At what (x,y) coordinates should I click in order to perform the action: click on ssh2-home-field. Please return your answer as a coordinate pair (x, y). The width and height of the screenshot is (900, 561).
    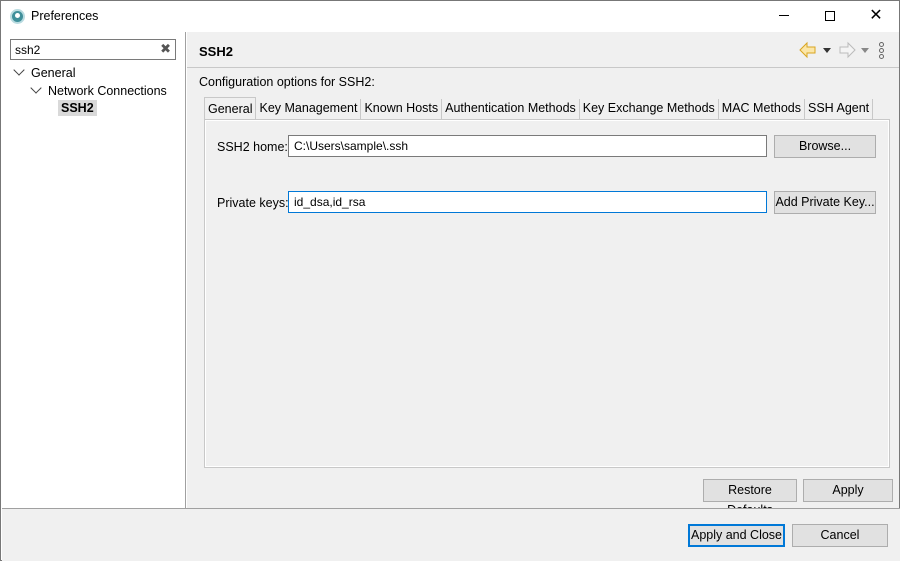
    Looking at the image, I should click on (527, 146).